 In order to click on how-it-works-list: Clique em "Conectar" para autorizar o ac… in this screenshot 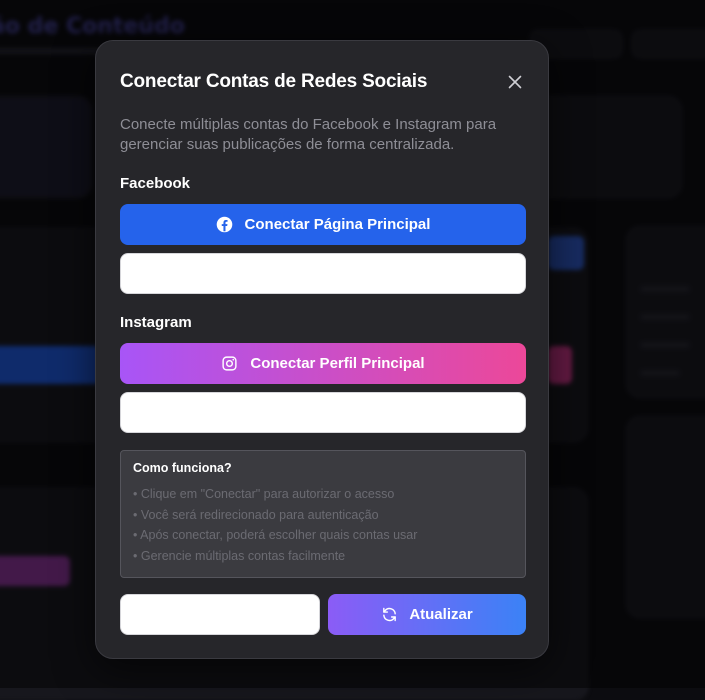, I will do `click(323, 525)`.